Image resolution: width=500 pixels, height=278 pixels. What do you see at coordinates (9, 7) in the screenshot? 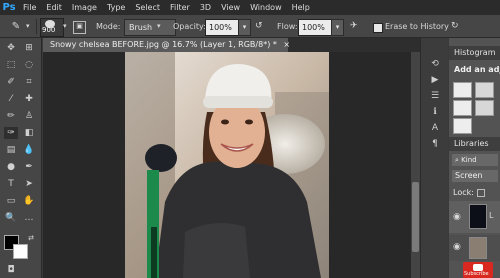
I see `photoshop-logo: Ps` at bounding box center [9, 7].